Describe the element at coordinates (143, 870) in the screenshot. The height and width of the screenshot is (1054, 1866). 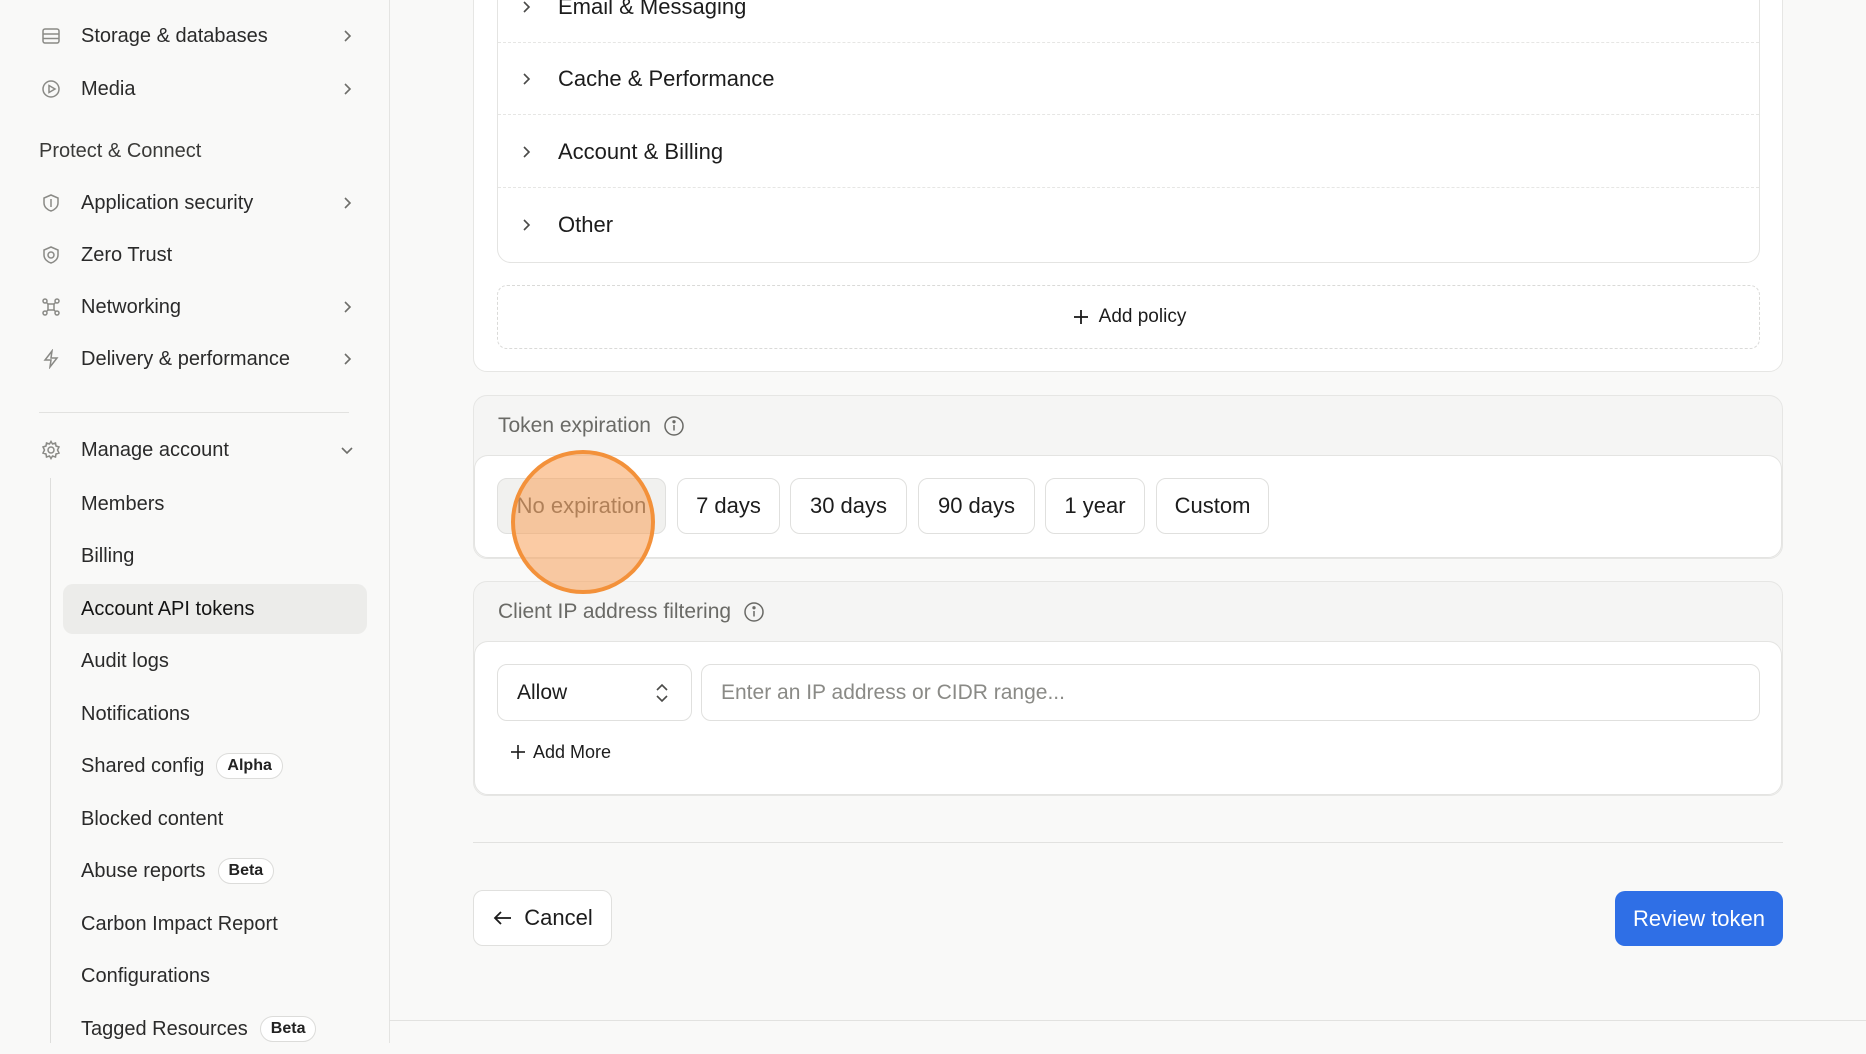
I see `sub-item-label: Abuse reports` at that location.